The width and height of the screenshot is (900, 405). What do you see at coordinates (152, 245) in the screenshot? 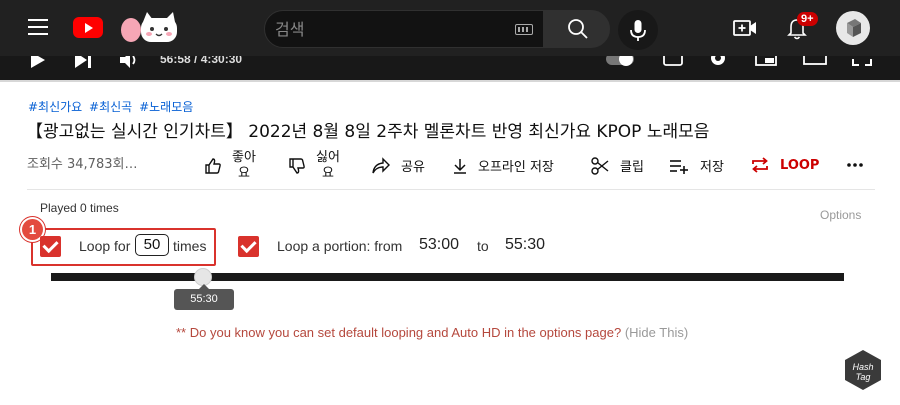
I see `loop-count-input: 50` at bounding box center [152, 245].